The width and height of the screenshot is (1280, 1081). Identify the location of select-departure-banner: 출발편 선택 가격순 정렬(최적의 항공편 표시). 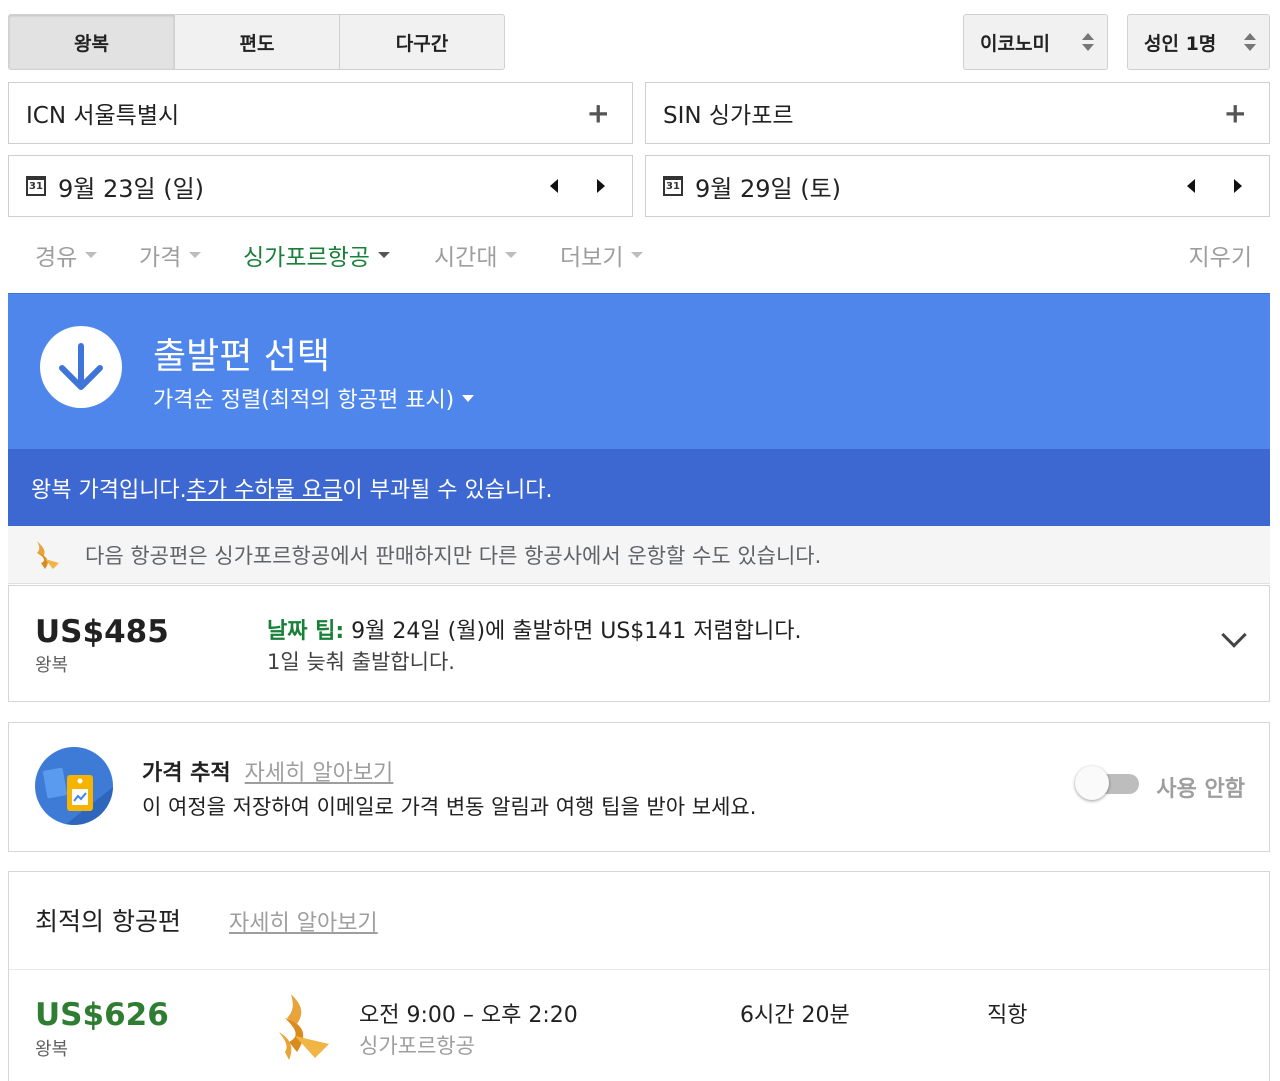
(639, 371).